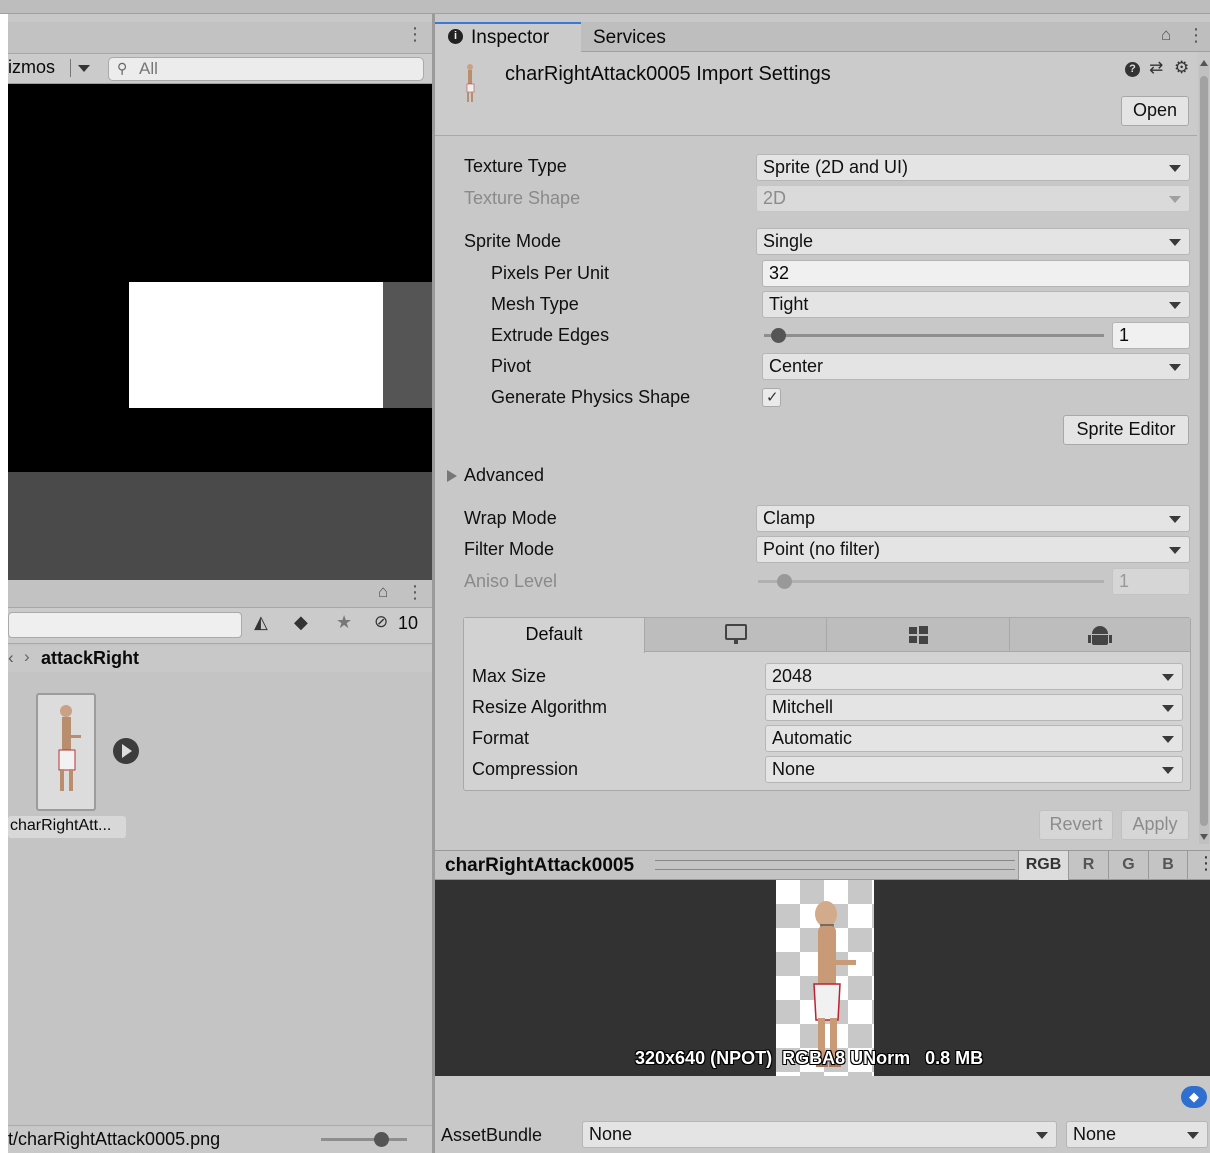 This screenshot has height=1153, width=1210. I want to click on project-search-input, so click(125, 625).